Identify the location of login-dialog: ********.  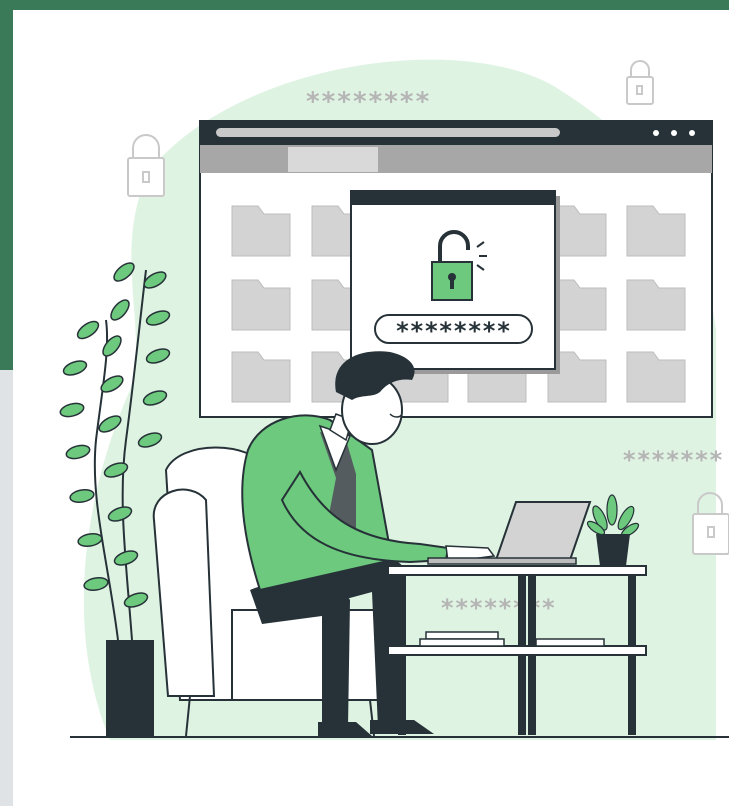
(455, 282).